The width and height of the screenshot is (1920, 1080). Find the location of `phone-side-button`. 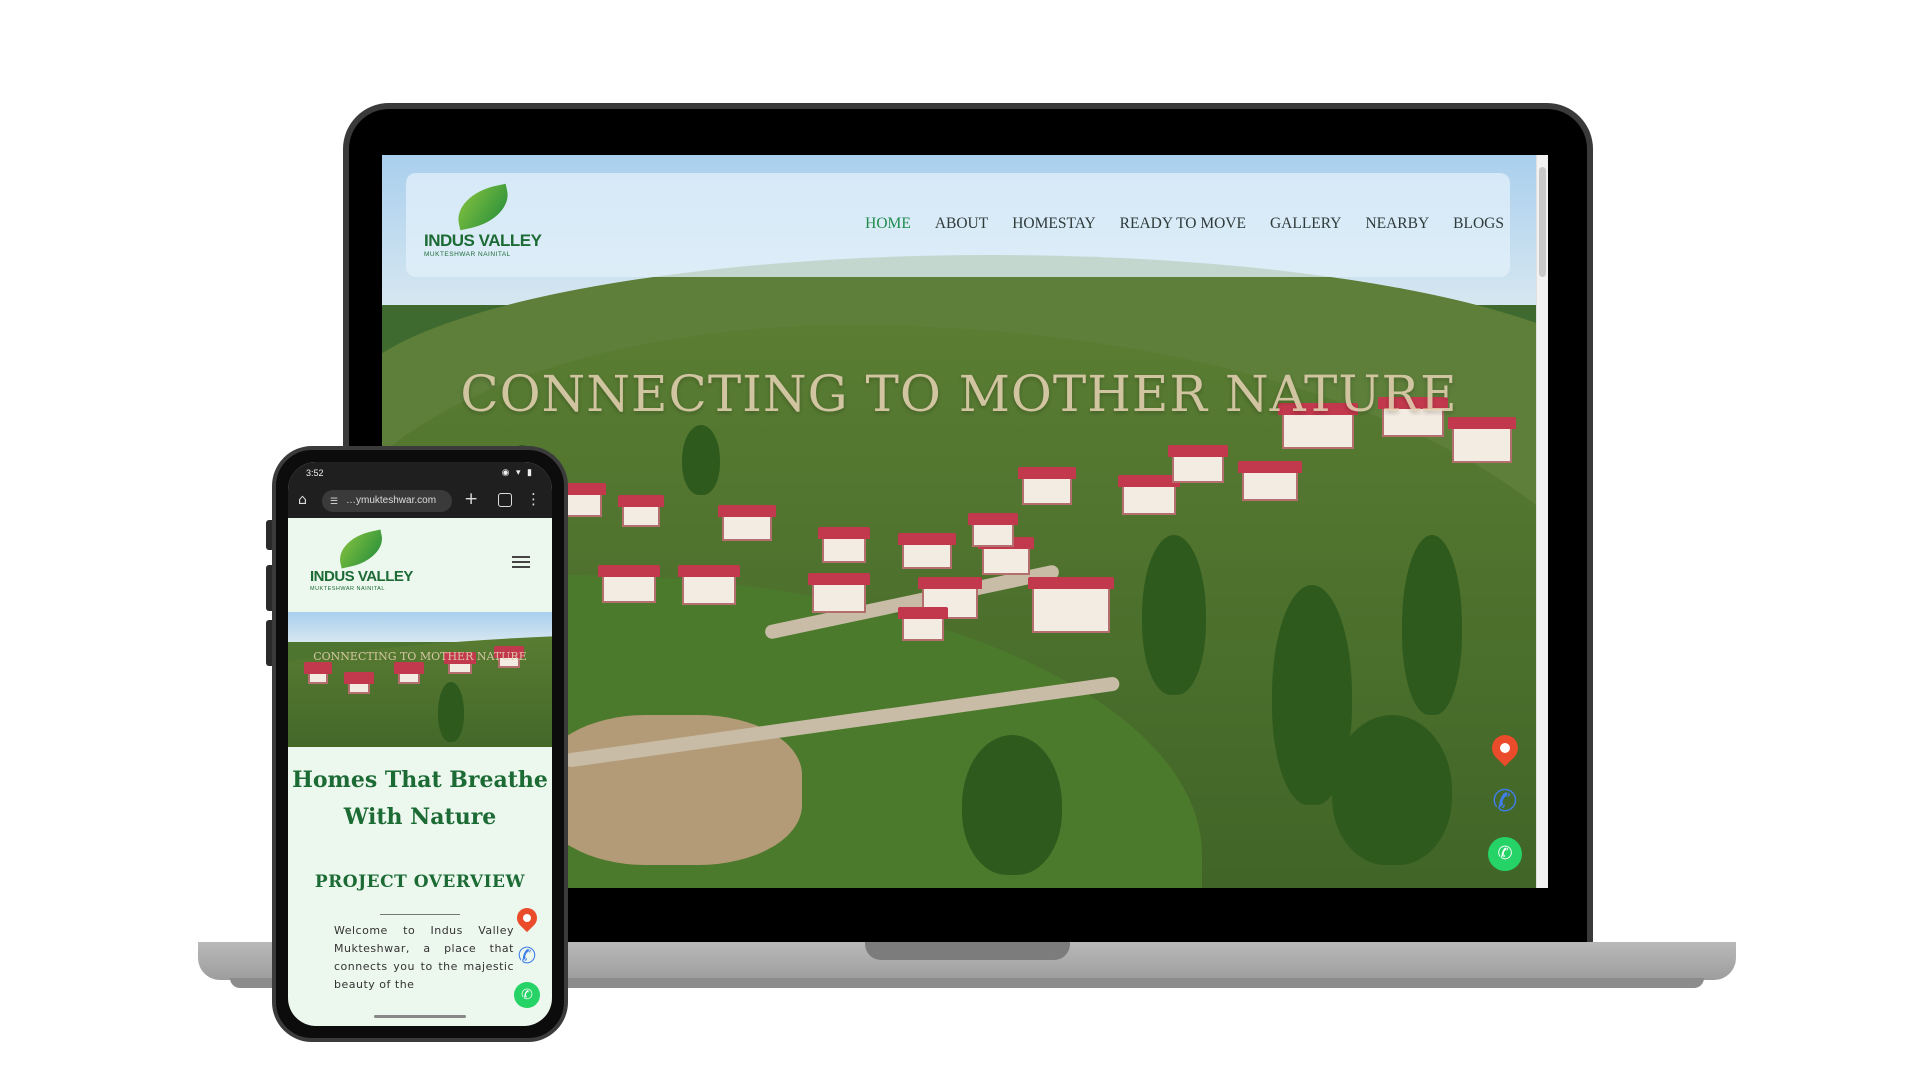

phone-side-button is located at coordinates (269, 535).